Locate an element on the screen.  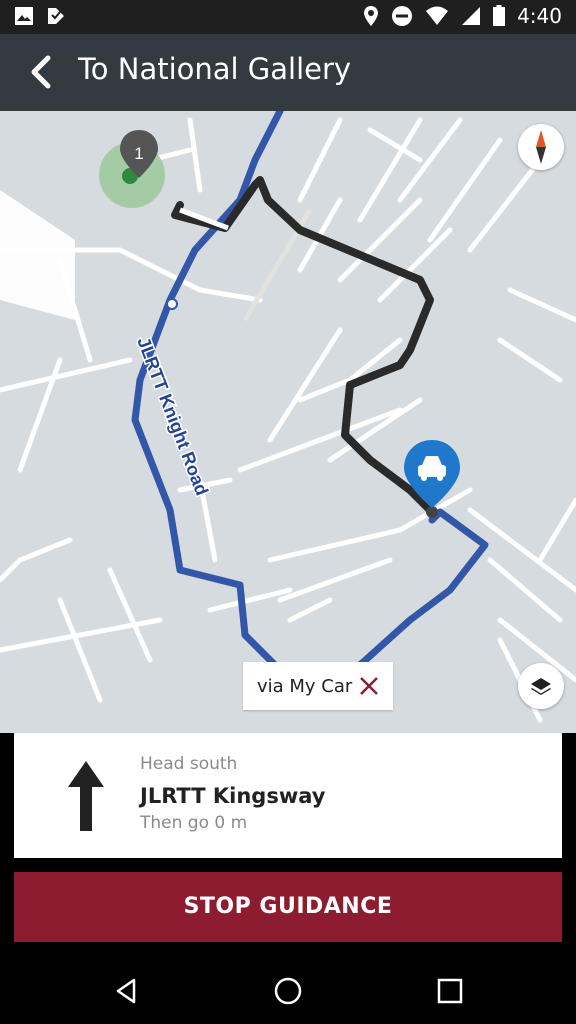
nav-back-icon is located at coordinates (126, 991).